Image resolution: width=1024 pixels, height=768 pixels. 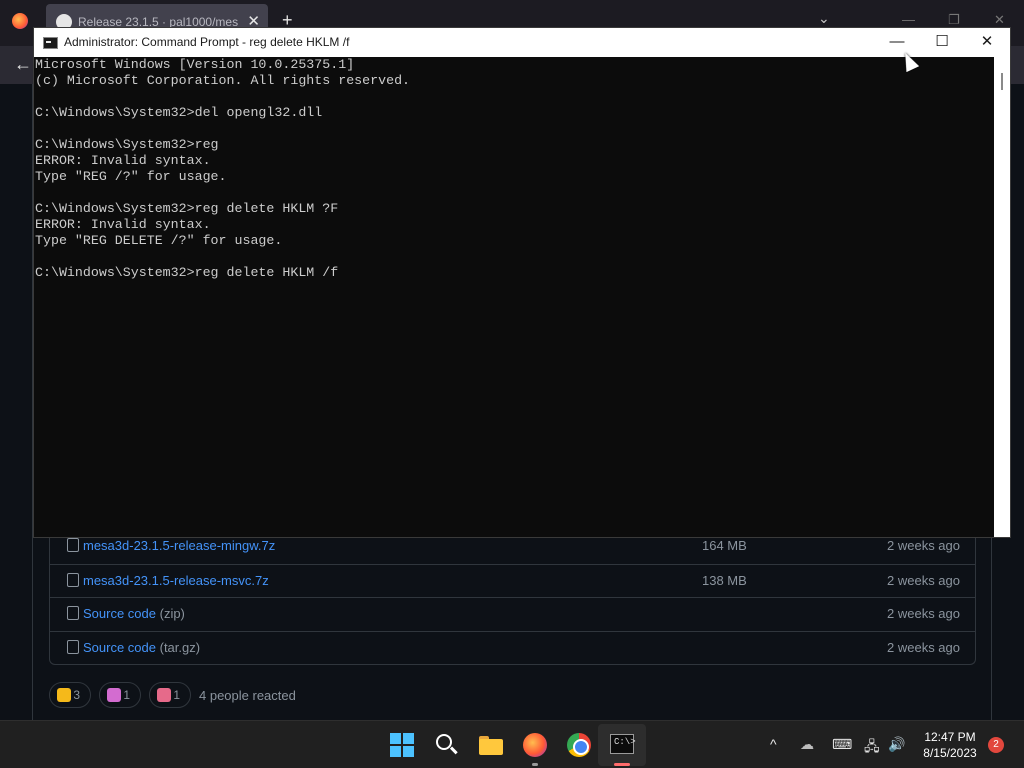 I want to click on browser-minimize-button: —, so click(x=908, y=19).